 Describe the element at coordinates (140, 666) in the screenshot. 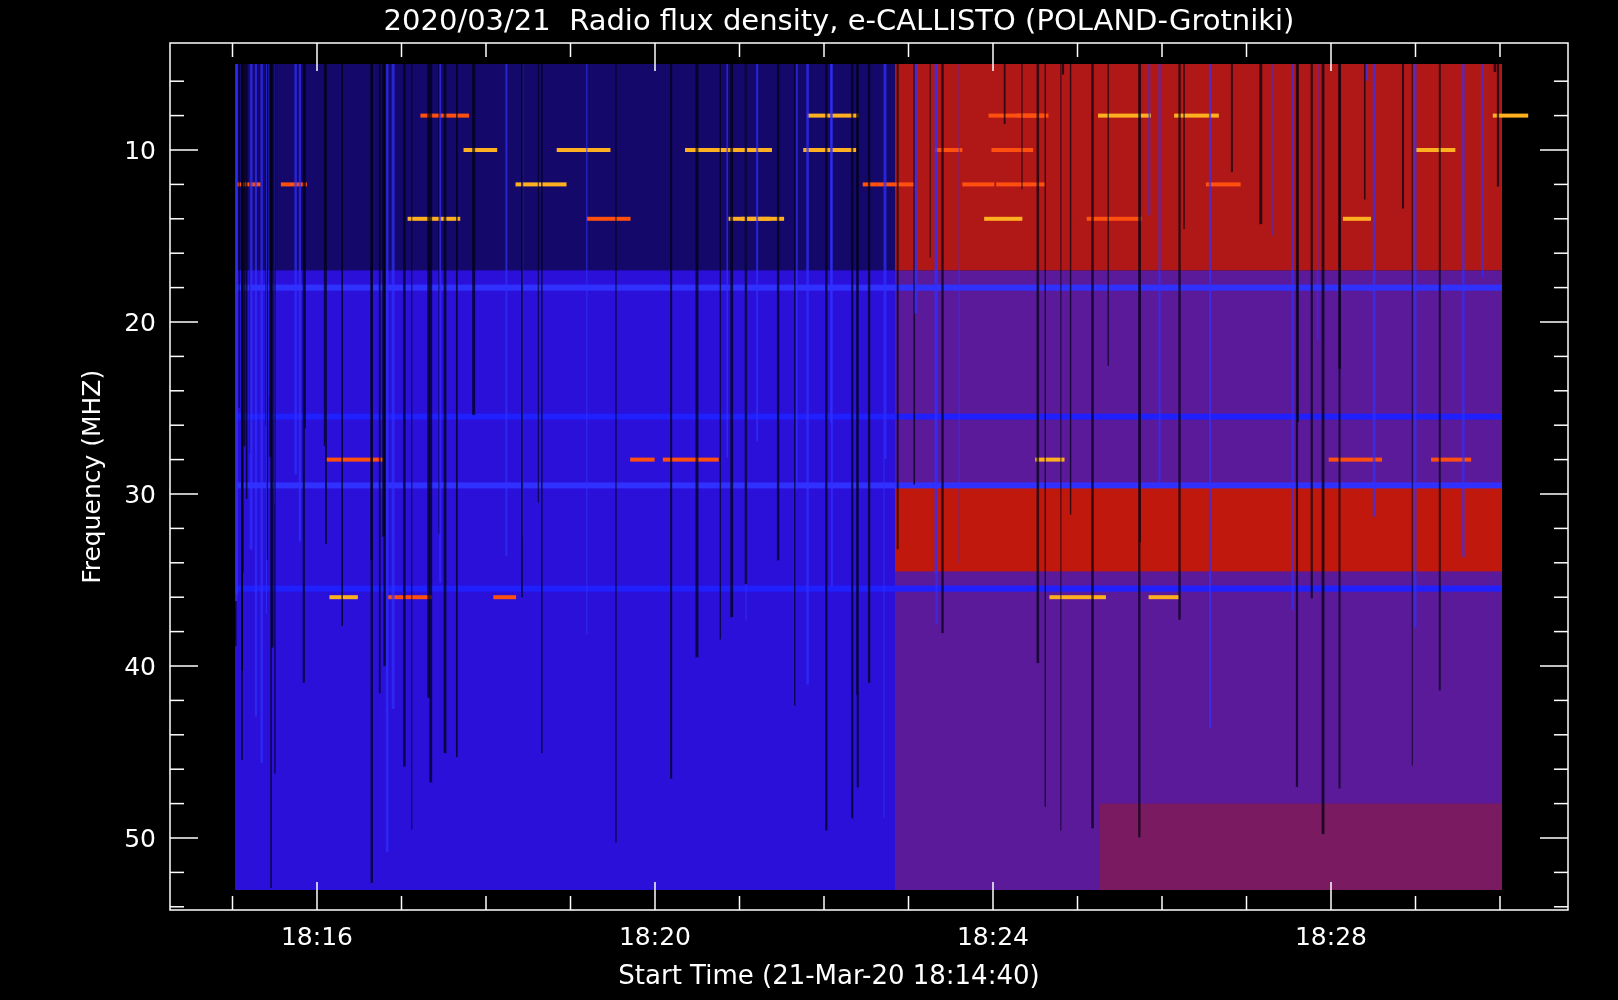

I see `y-tick-label: 40` at that location.